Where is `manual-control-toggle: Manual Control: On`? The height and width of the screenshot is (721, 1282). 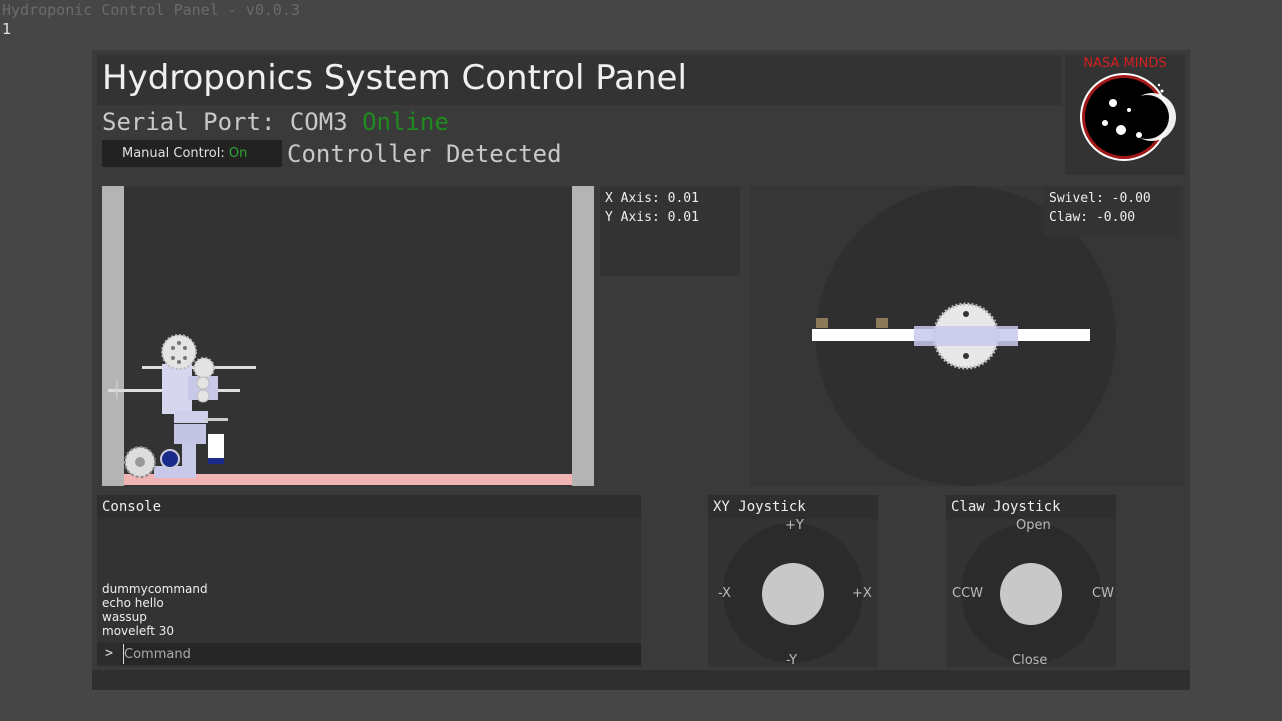 manual-control-toggle: Manual Control: On is located at coordinates (192, 153).